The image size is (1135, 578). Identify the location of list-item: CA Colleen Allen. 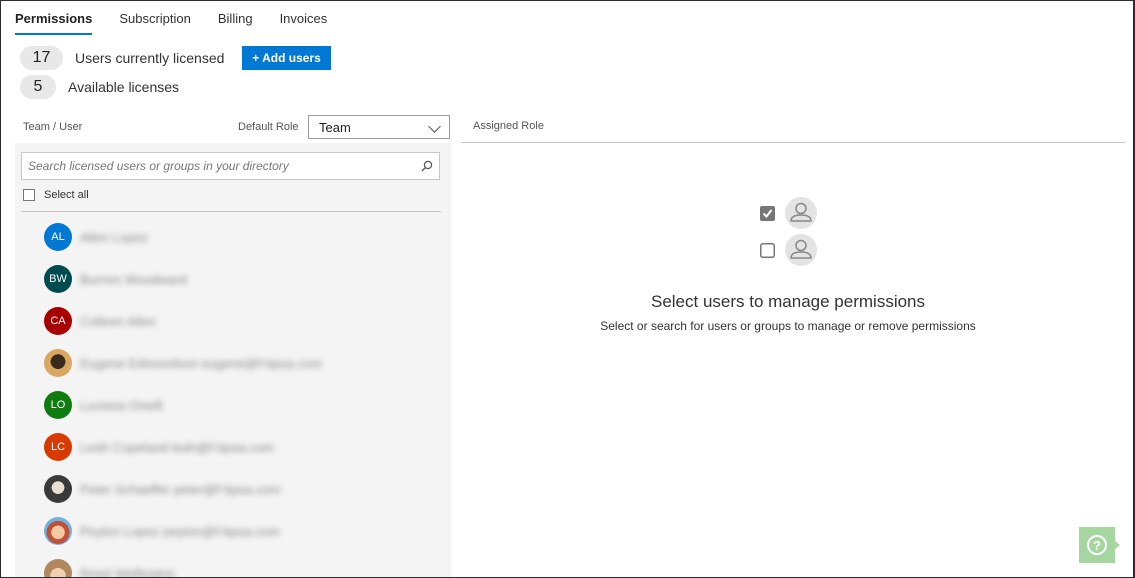
(100, 321).